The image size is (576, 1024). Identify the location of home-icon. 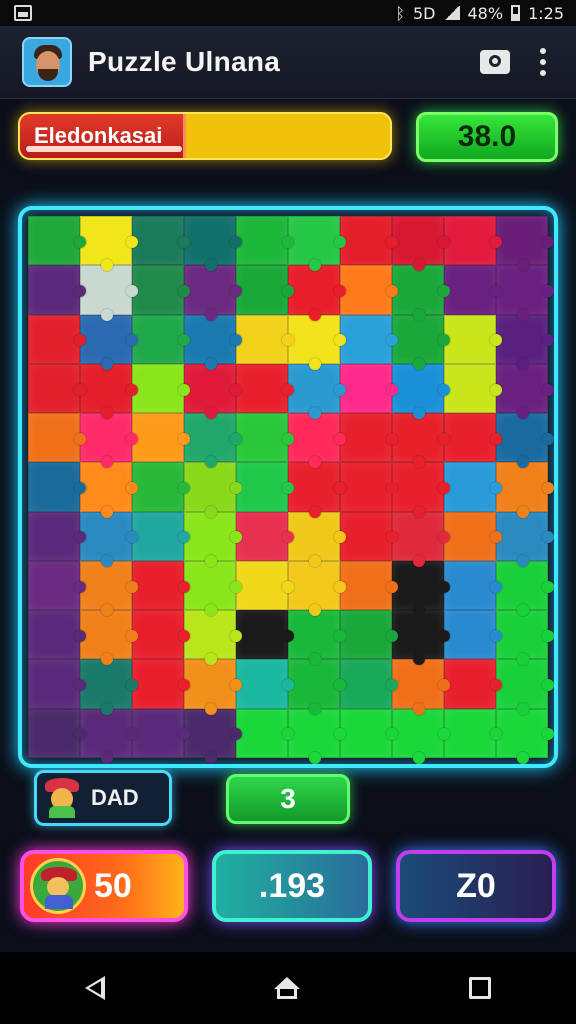
(286, 988).